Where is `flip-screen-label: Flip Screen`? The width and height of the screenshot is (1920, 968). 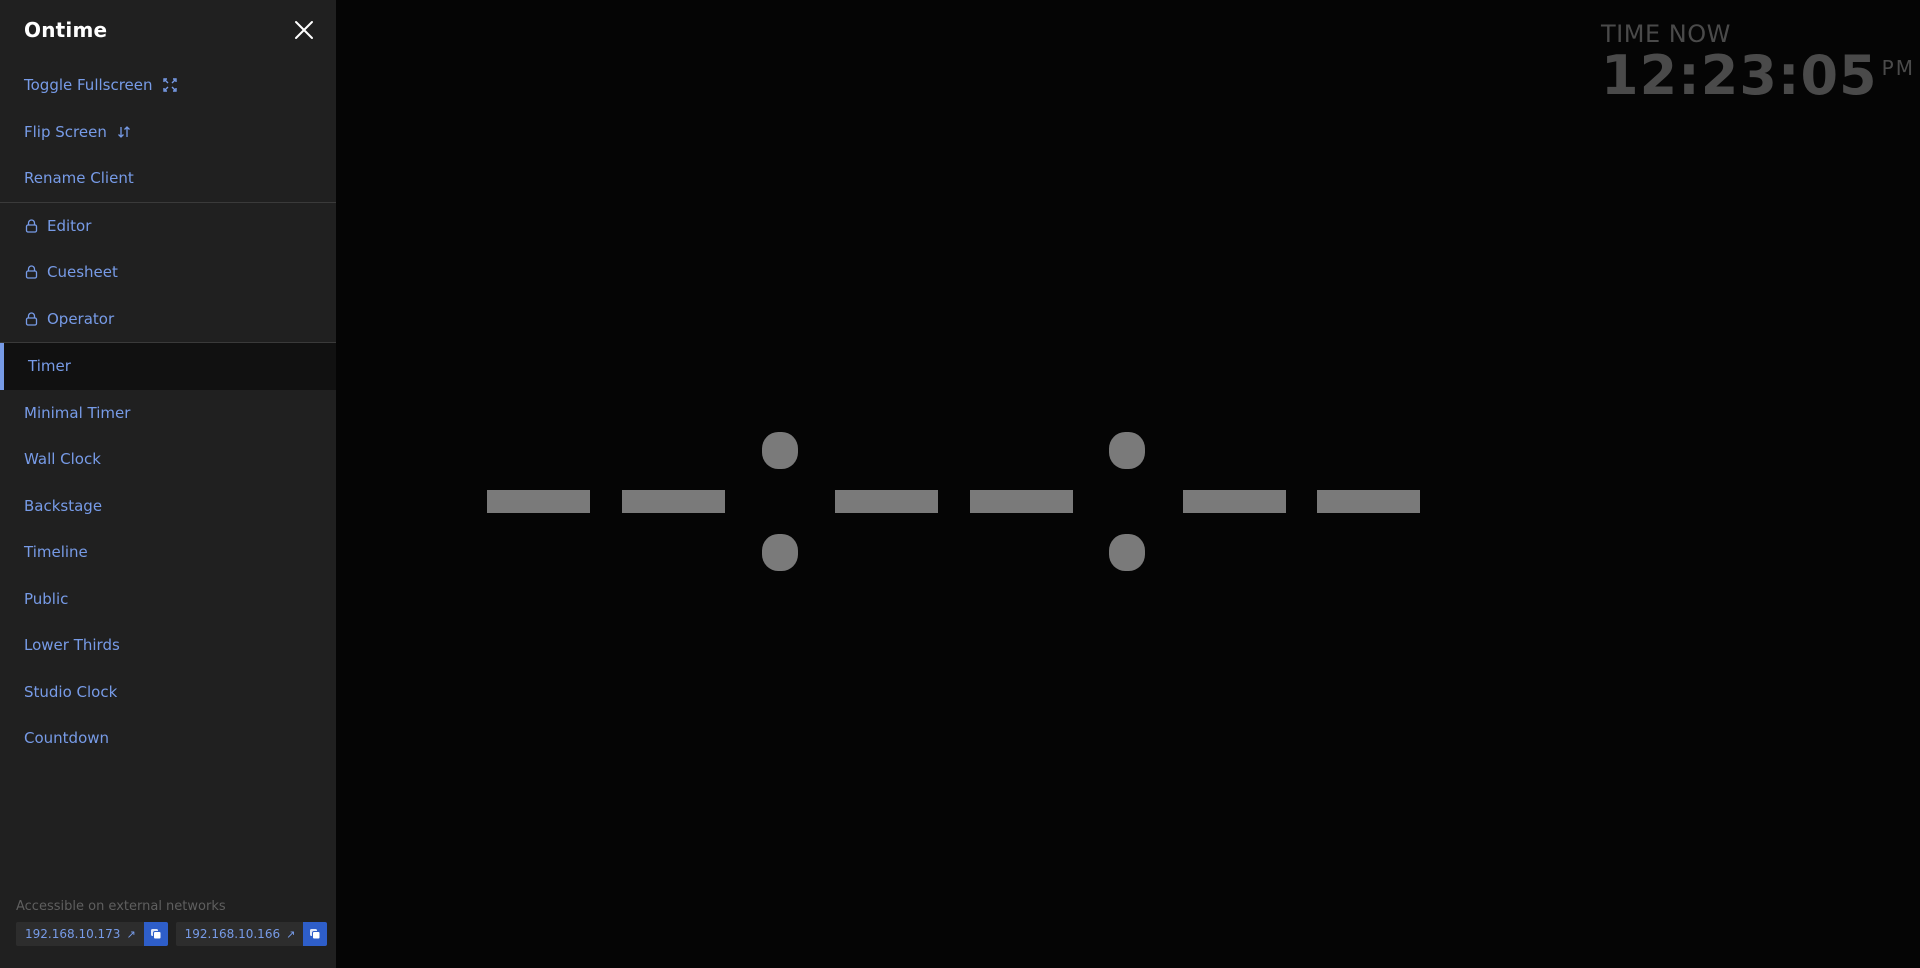
flip-screen-label: Flip Screen is located at coordinates (65, 131).